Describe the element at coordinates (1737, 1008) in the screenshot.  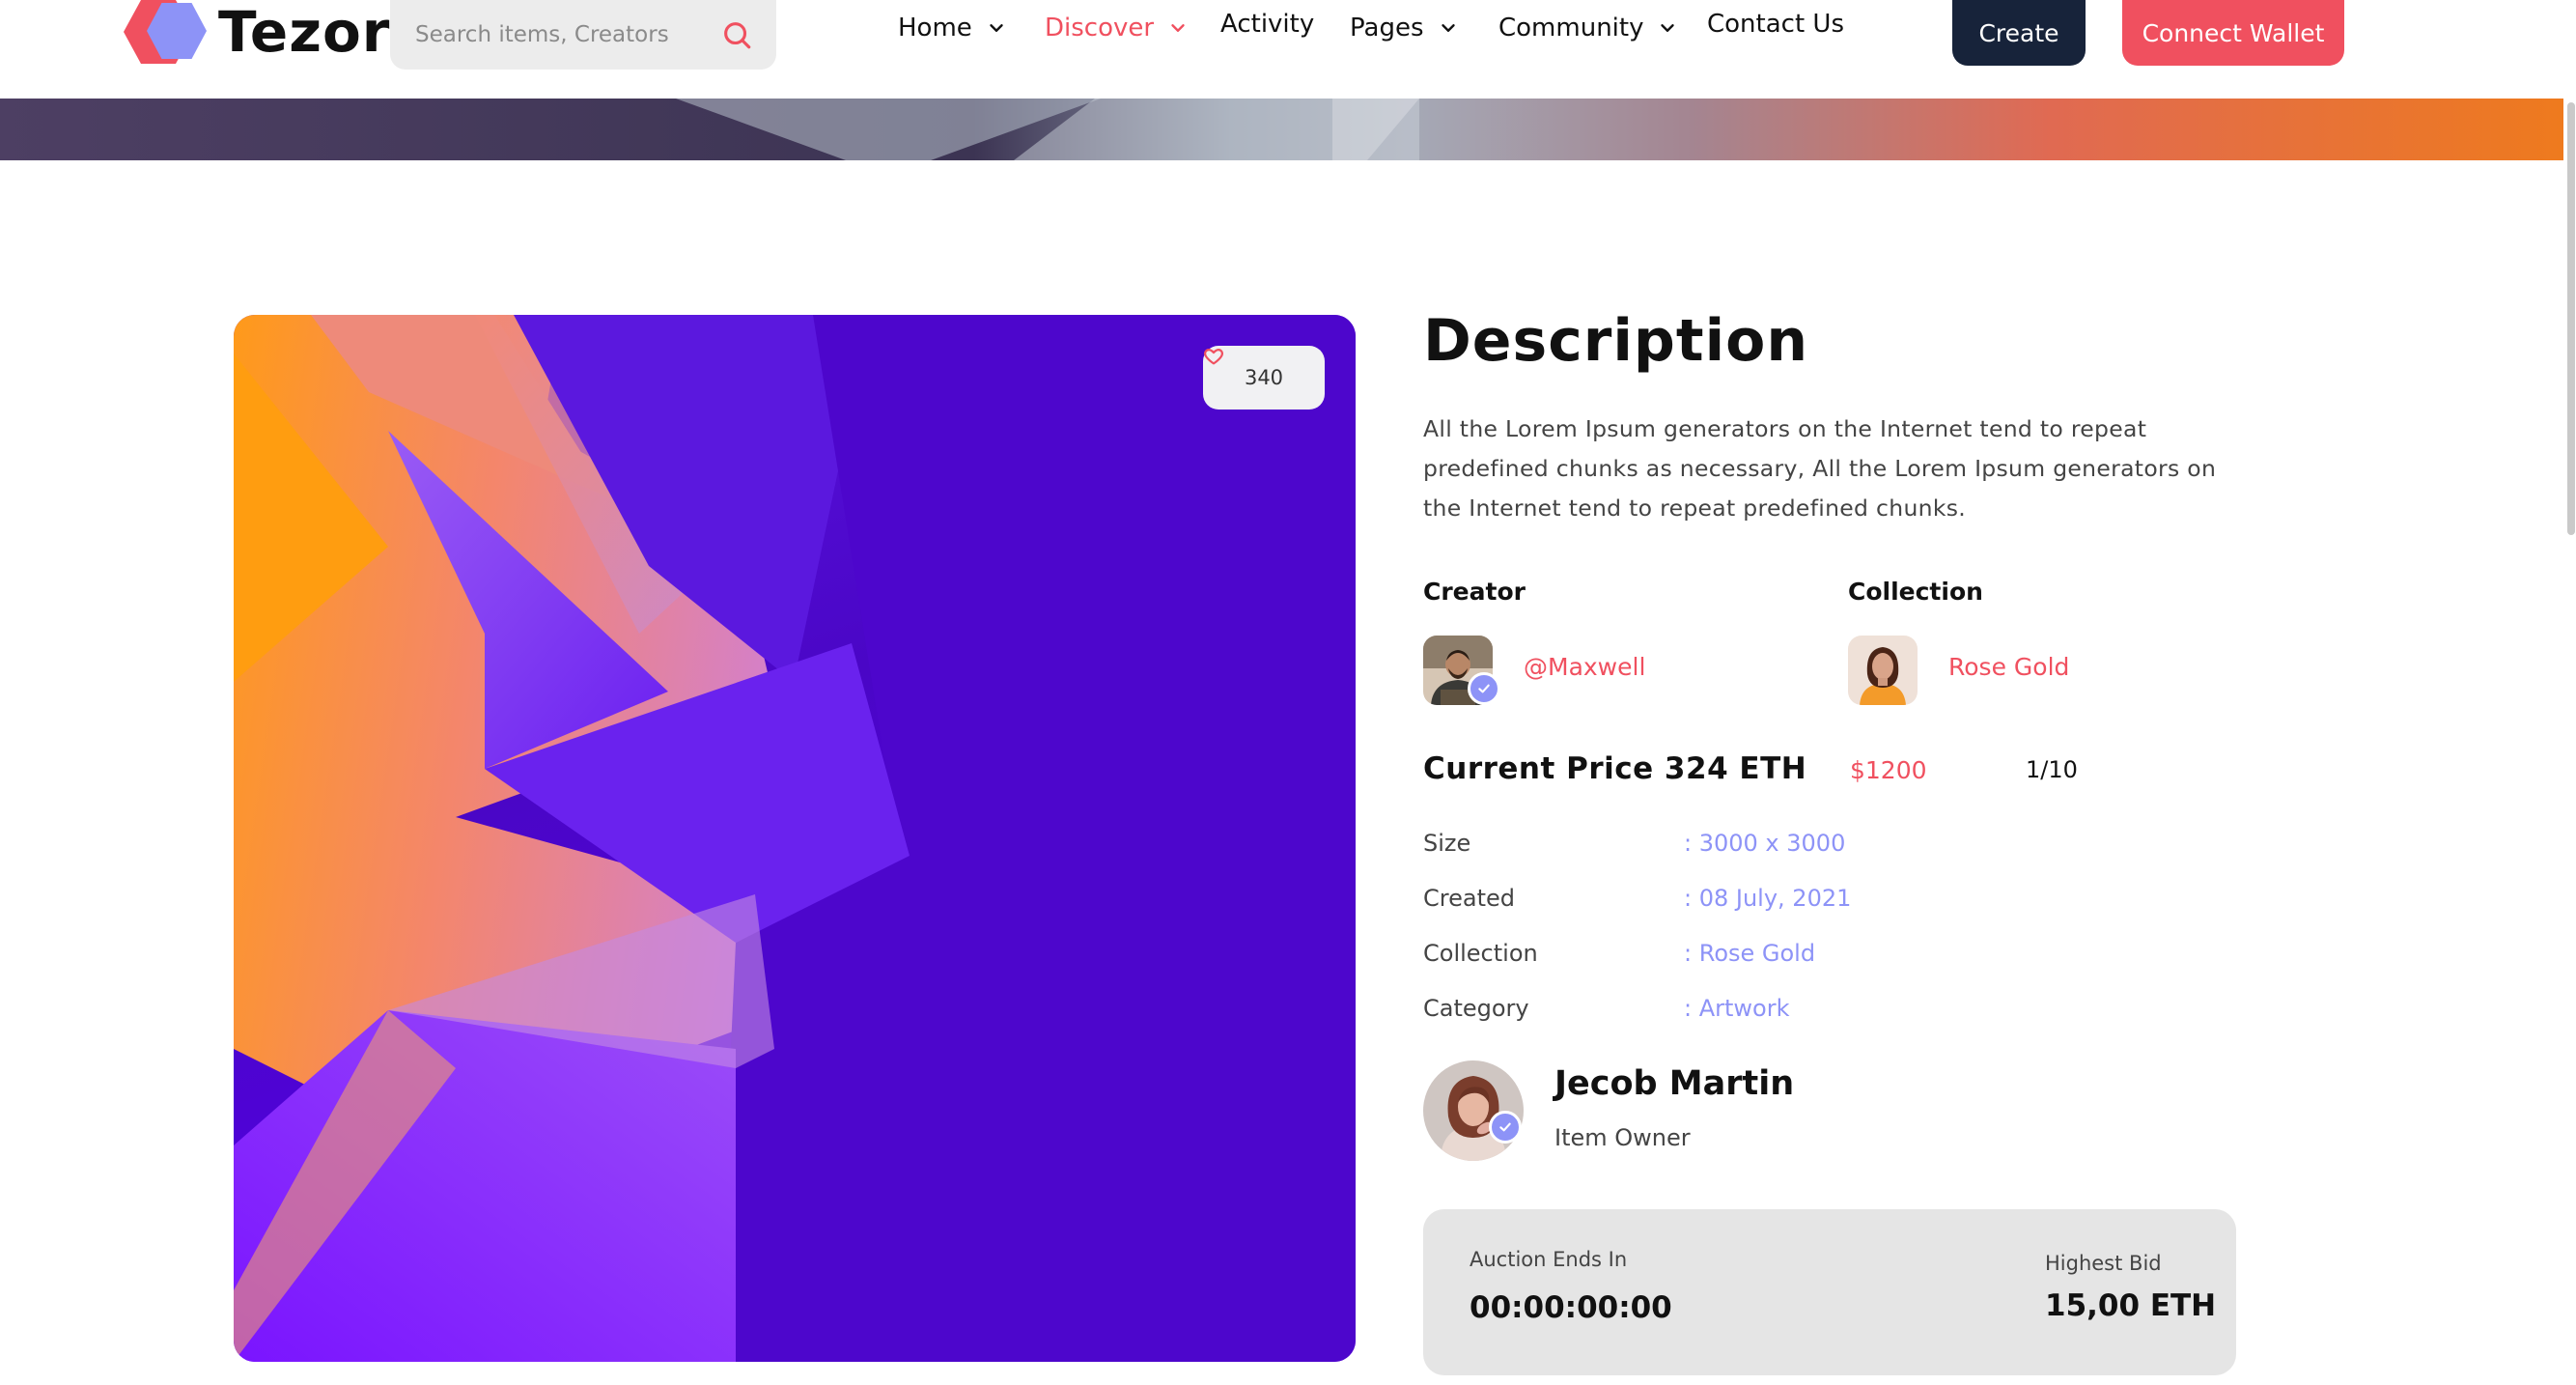
I see `spec-value-category: : Artwork` at that location.